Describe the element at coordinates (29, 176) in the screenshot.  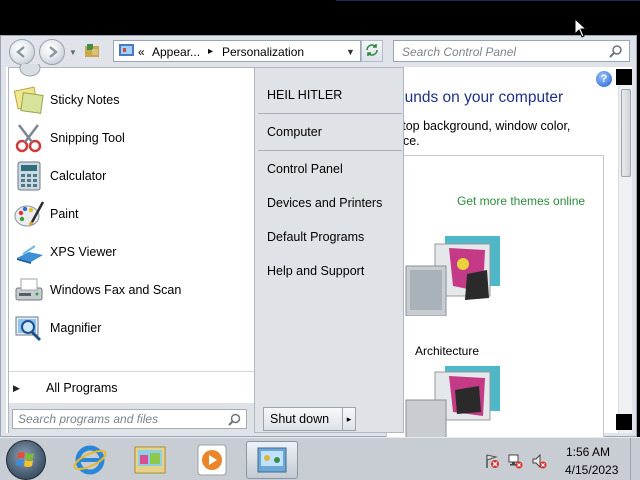
I see `calculator-icon` at that location.